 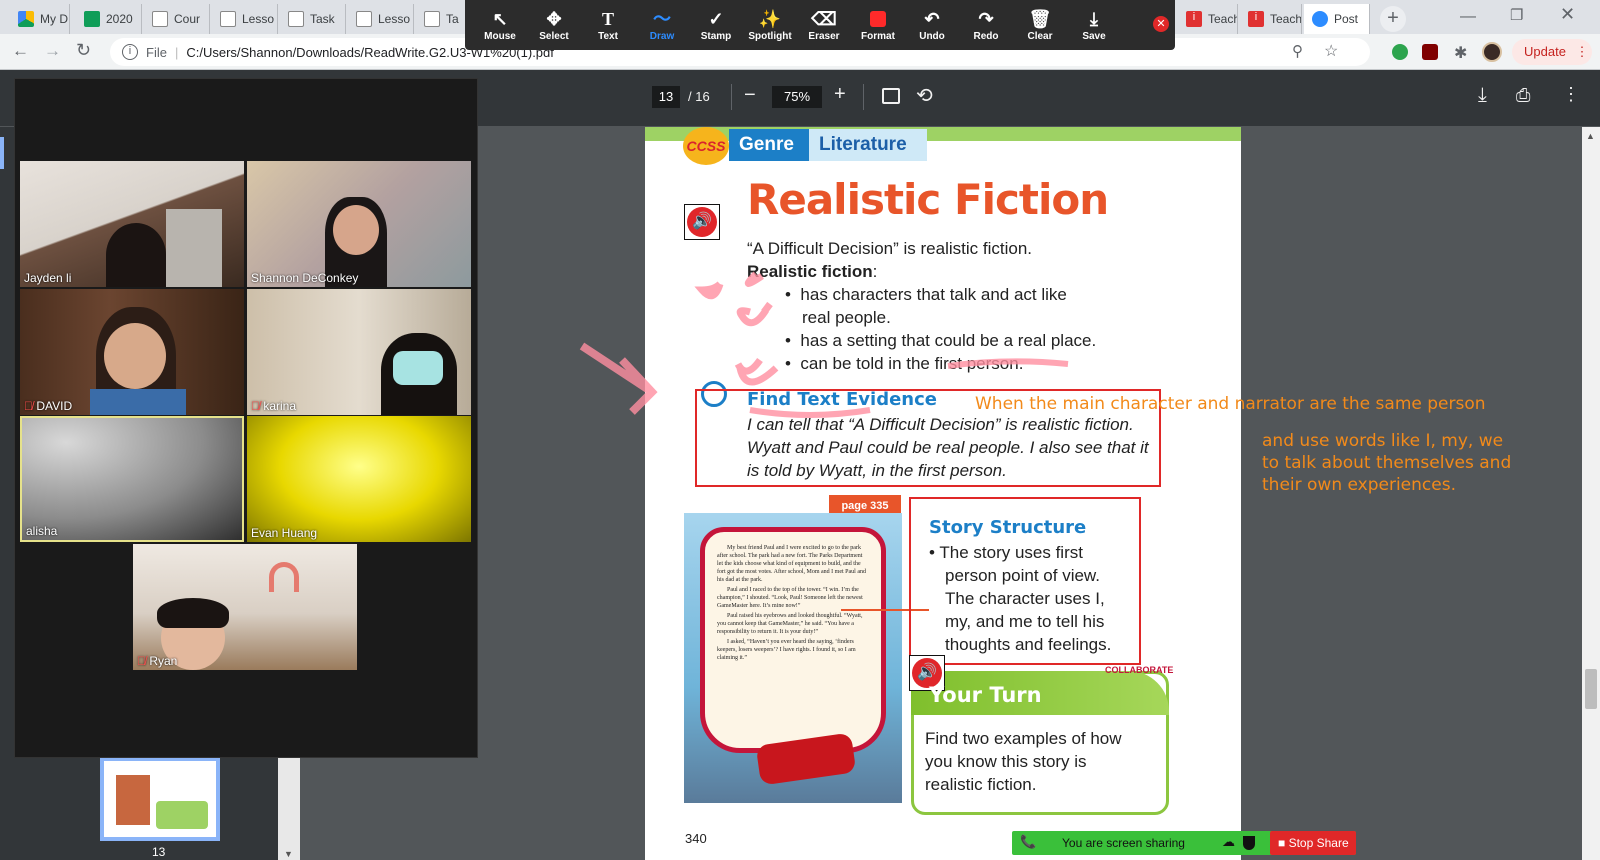 What do you see at coordinates (1022, 575) in the screenshot?
I see `structure-line-2: person point of view.` at bounding box center [1022, 575].